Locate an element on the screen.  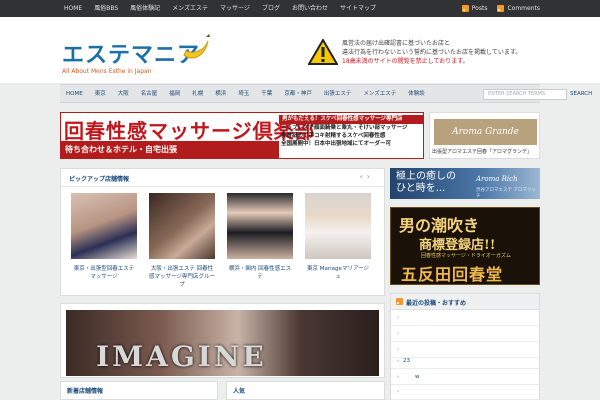
top-nav-report: 風俗体験記 is located at coordinates (145, 8).